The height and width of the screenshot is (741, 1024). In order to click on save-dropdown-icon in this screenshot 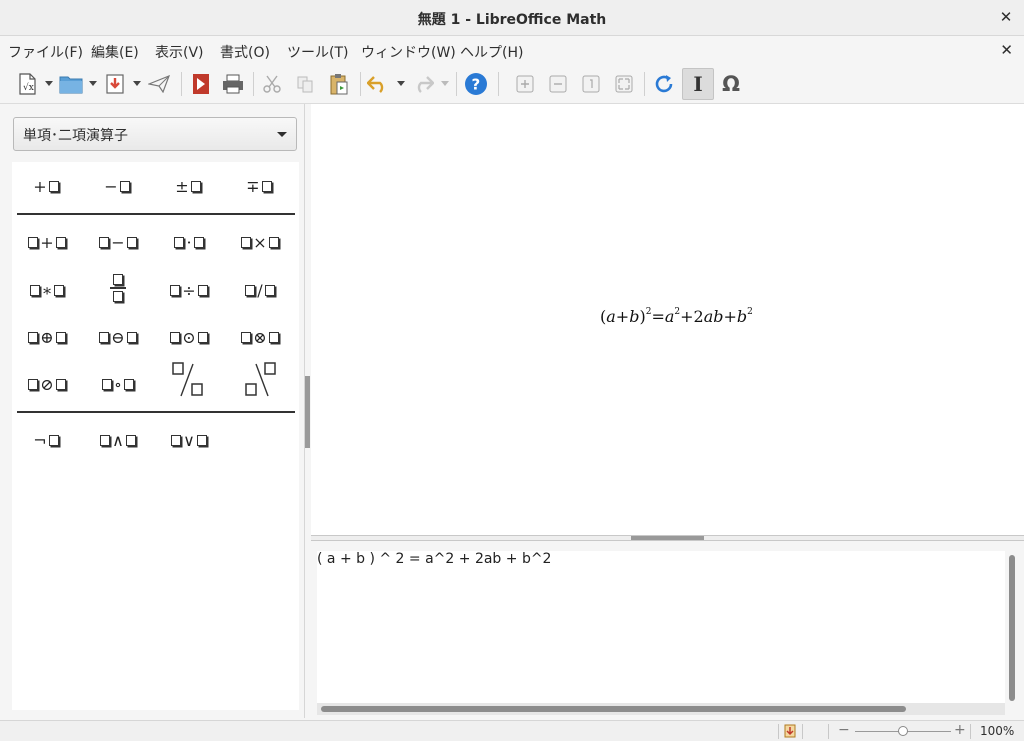, I will do `click(137, 84)`.